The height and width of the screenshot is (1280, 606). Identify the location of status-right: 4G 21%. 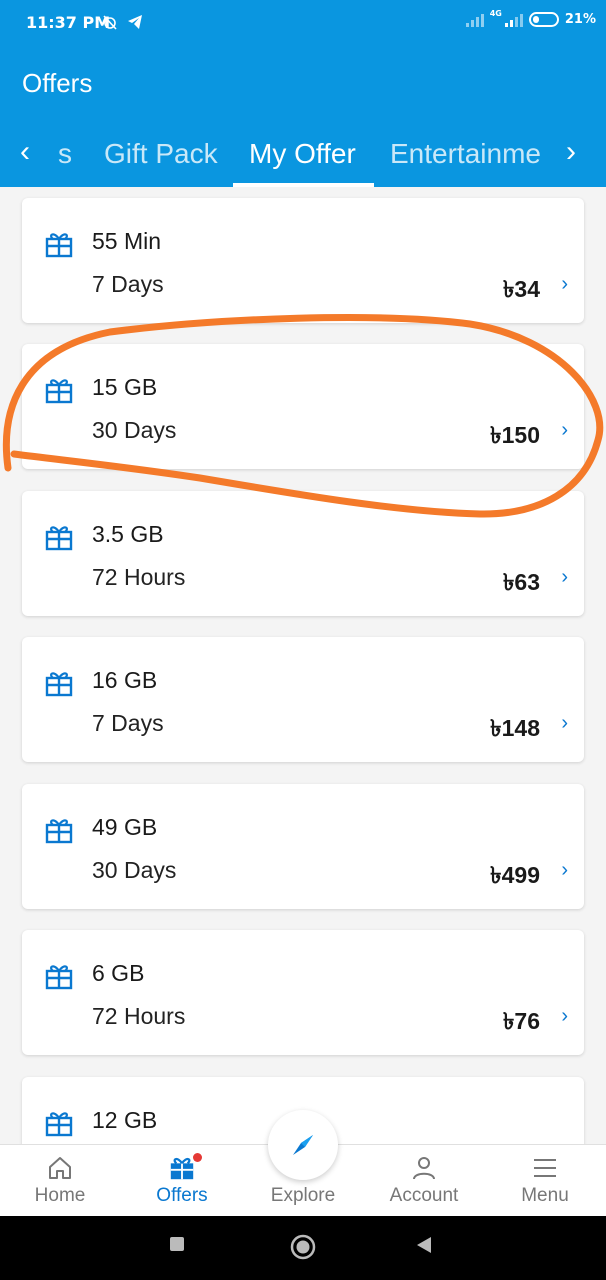
(530, 18).